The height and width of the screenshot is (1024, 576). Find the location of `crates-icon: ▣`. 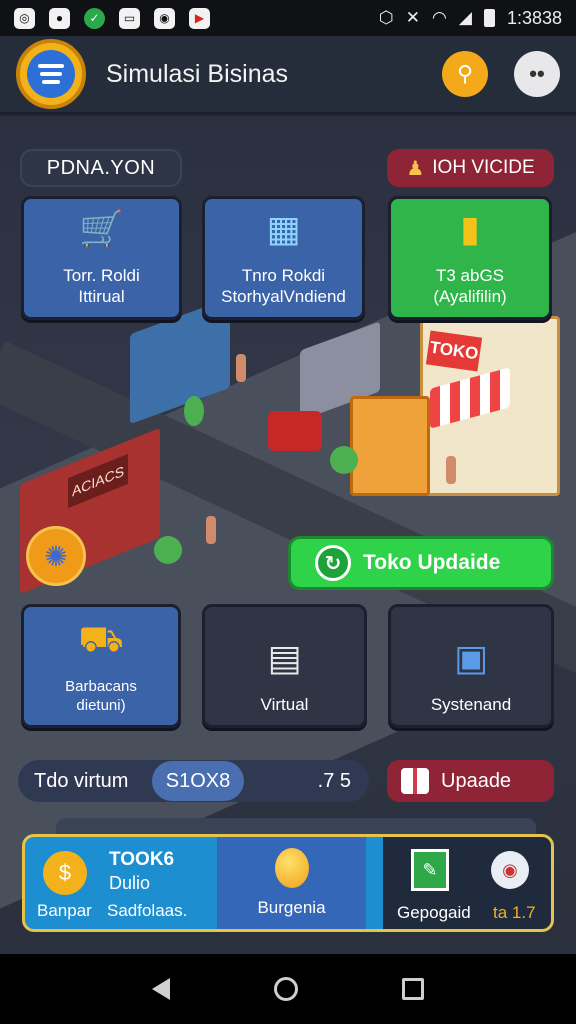

crates-icon: ▣ is located at coordinates (470, 657).